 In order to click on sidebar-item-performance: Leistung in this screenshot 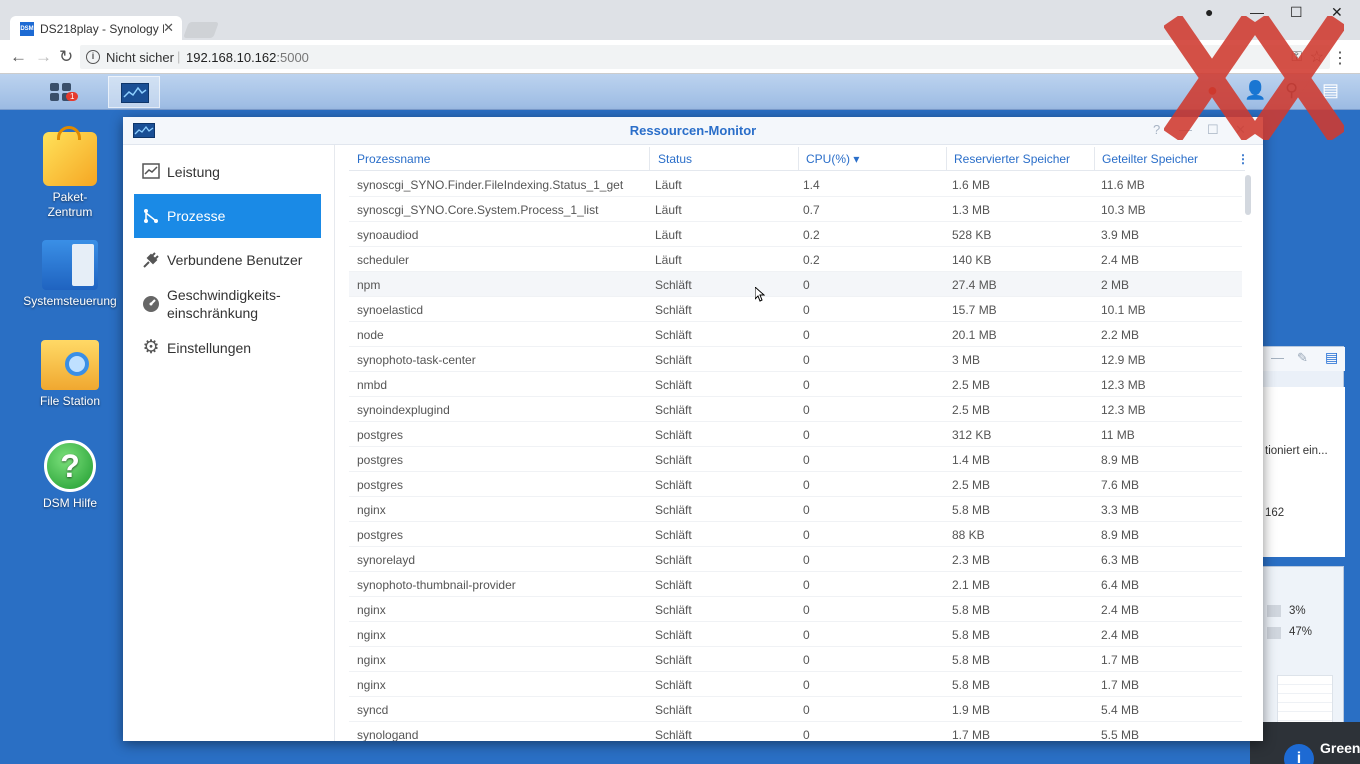, I will do `click(227, 172)`.